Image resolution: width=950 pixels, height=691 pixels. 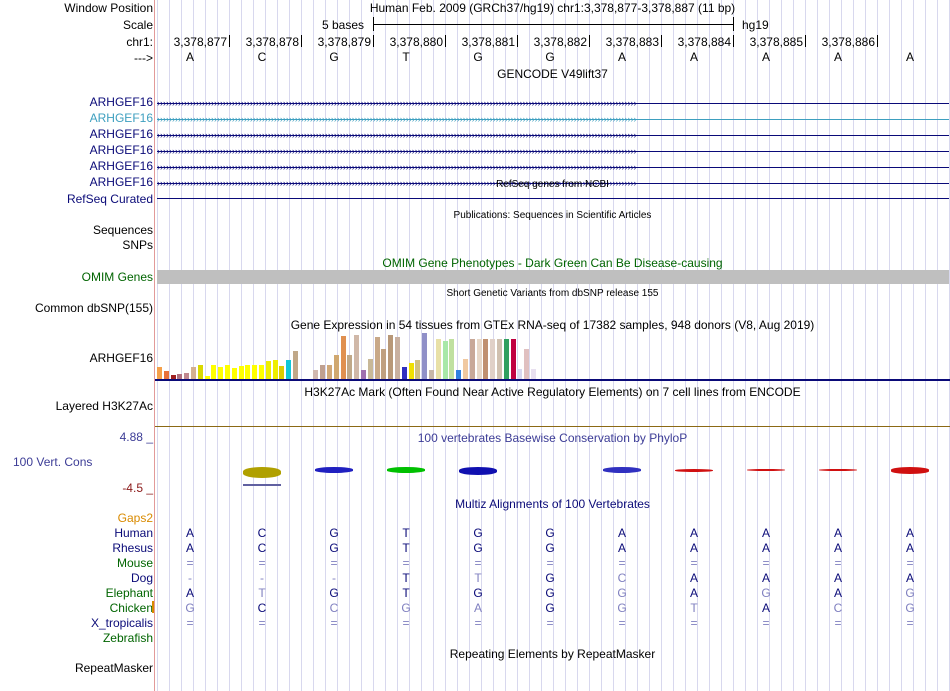 I want to click on omim-label: OMIM Genes, so click(x=117, y=277).